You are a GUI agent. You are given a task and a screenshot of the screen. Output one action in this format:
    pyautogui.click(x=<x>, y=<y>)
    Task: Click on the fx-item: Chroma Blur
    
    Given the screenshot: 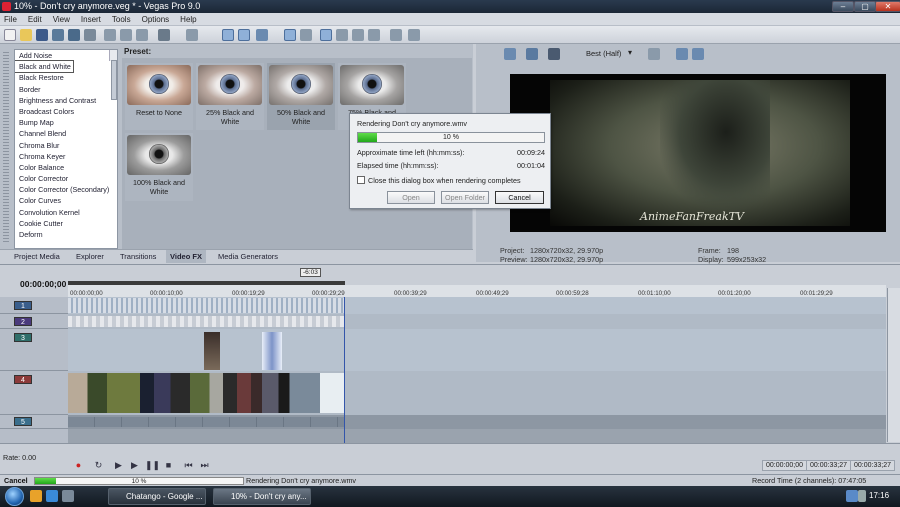 What is the action you would take?
    pyautogui.click(x=66, y=145)
    